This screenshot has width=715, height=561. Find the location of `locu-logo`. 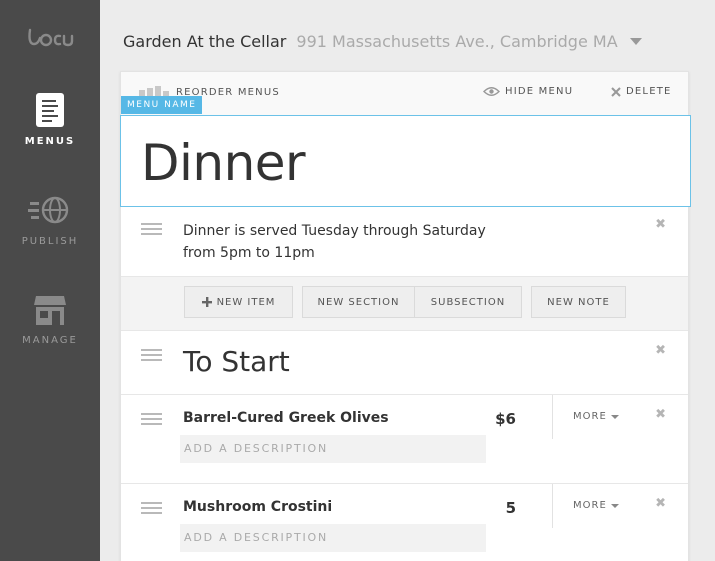

locu-logo is located at coordinates (51, 38).